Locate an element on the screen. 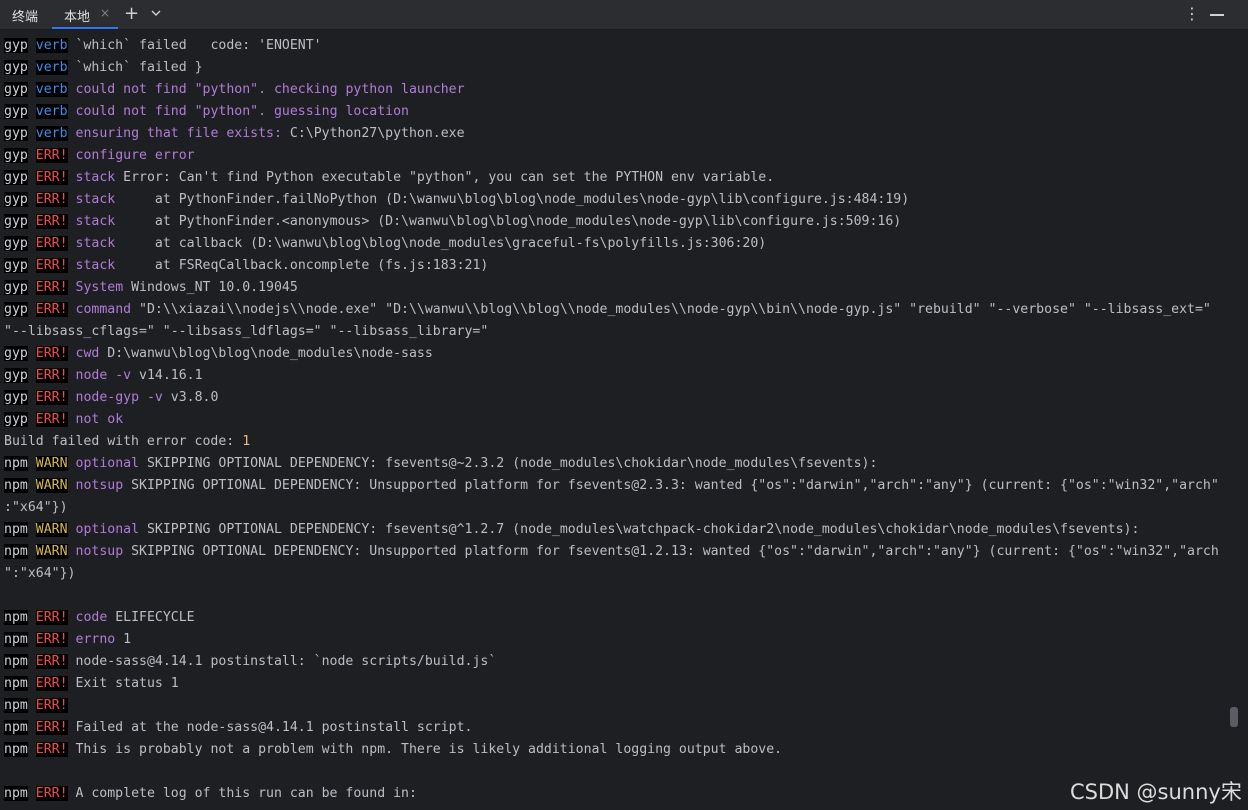 Image resolution: width=1248 pixels, height=810 pixels. chevron-down-icon is located at coordinates (156, 15).